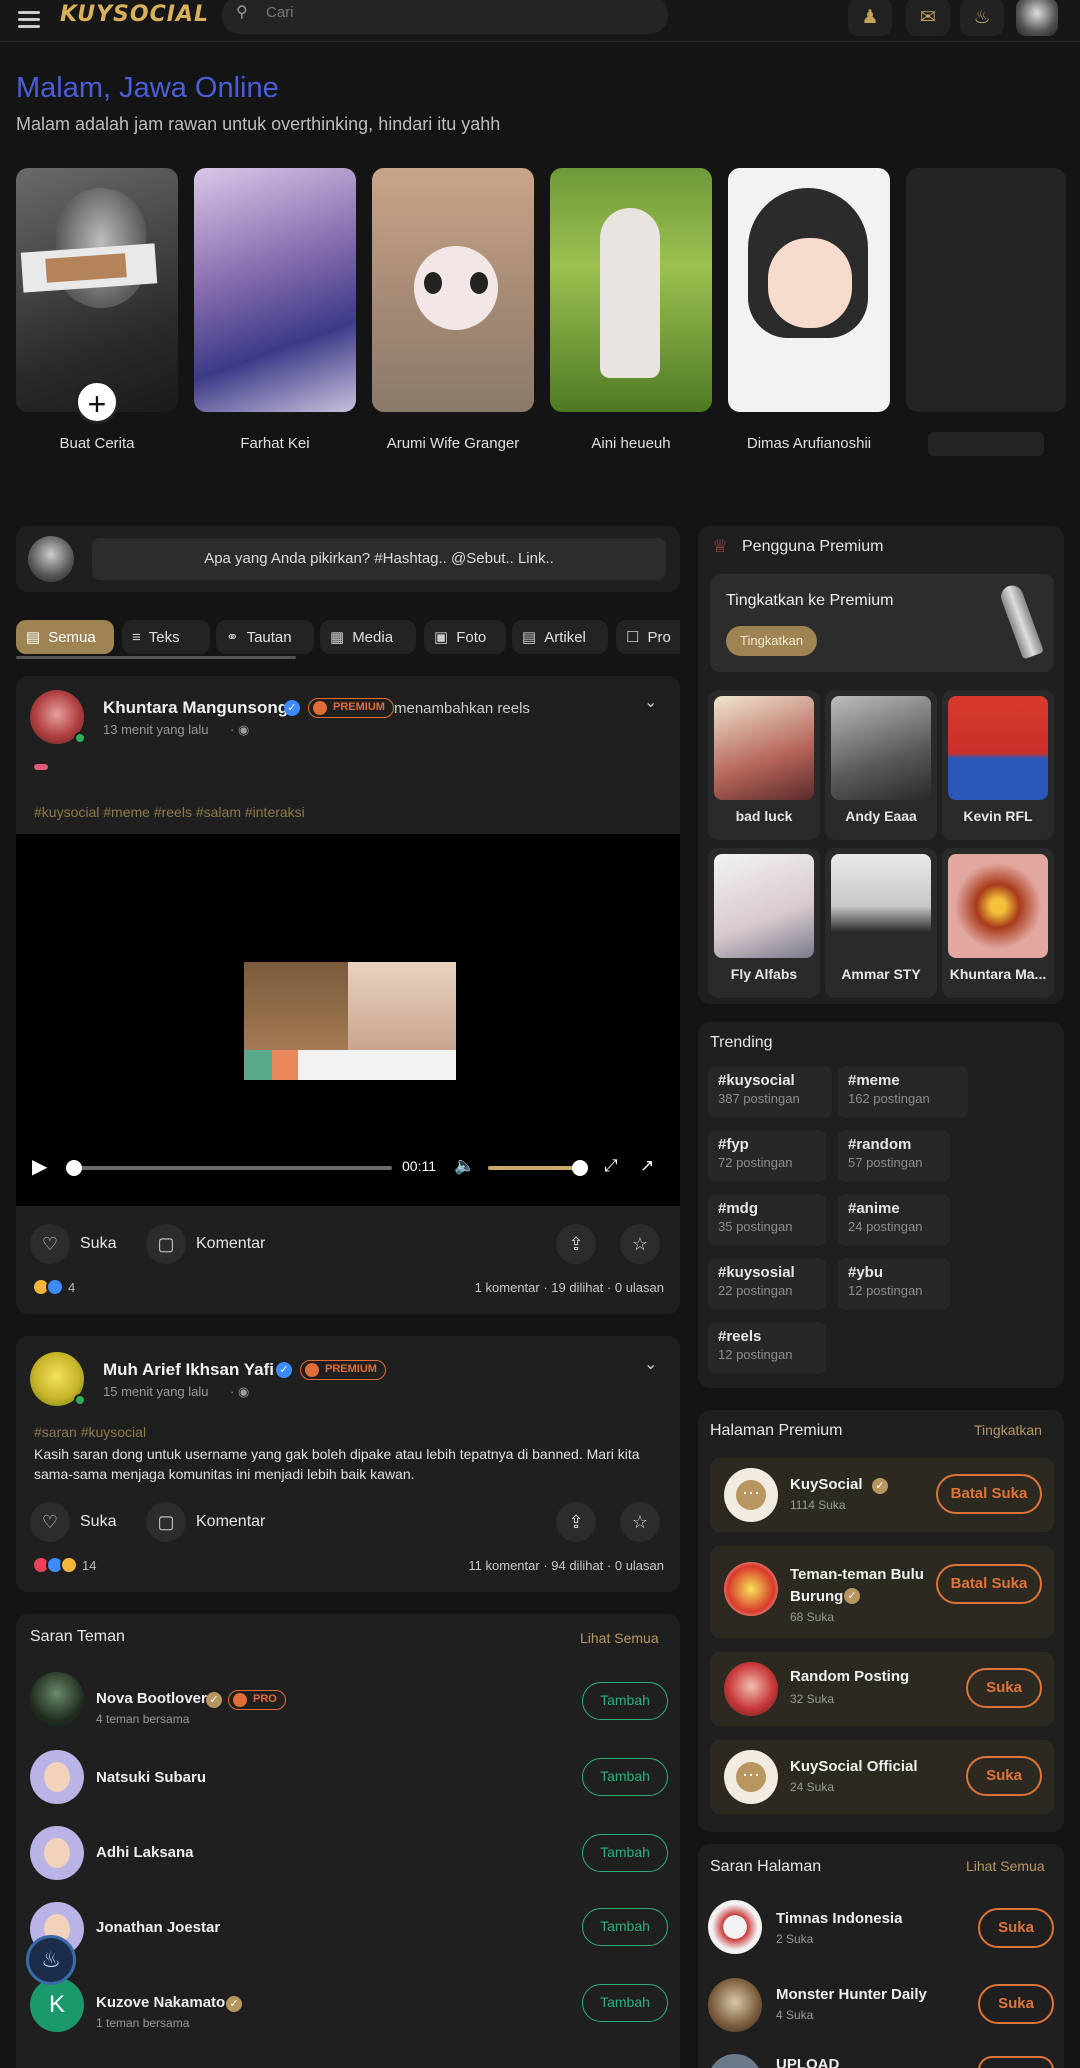 This screenshot has height=2068, width=1080. What do you see at coordinates (631, 290) in the screenshot?
I see `story-aini` at bounding box center [631, 290].